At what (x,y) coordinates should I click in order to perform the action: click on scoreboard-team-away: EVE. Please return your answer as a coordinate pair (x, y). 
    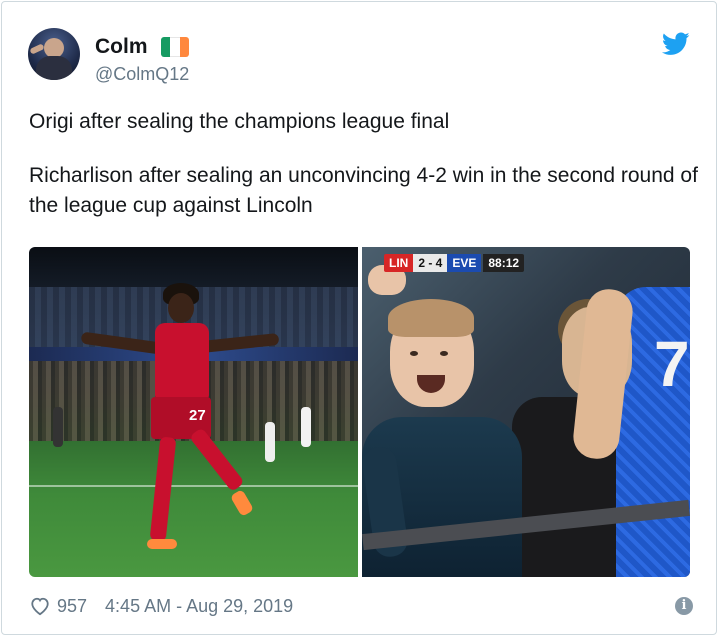
    Looking at the image, I should click on (464, 263).